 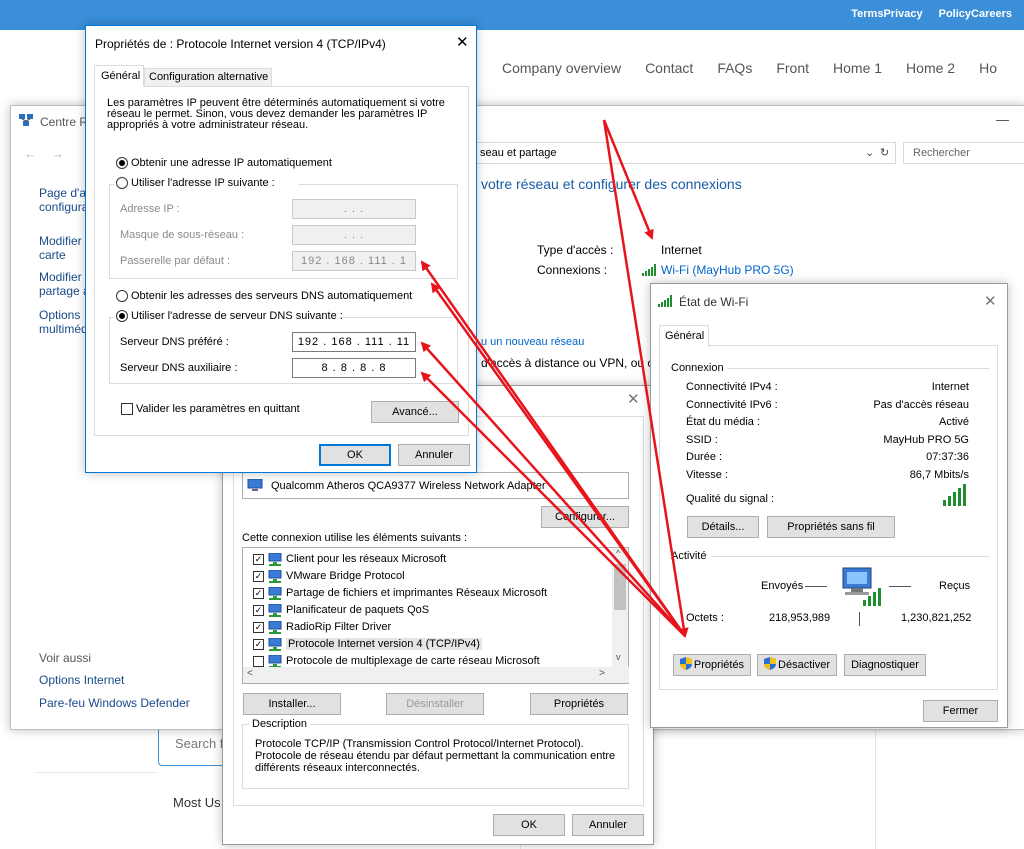 What do you see at coordinates (921, 404) in the screenshot?
I see `status-value: Pas d'accès réseau` at bounding box center [921, 404].